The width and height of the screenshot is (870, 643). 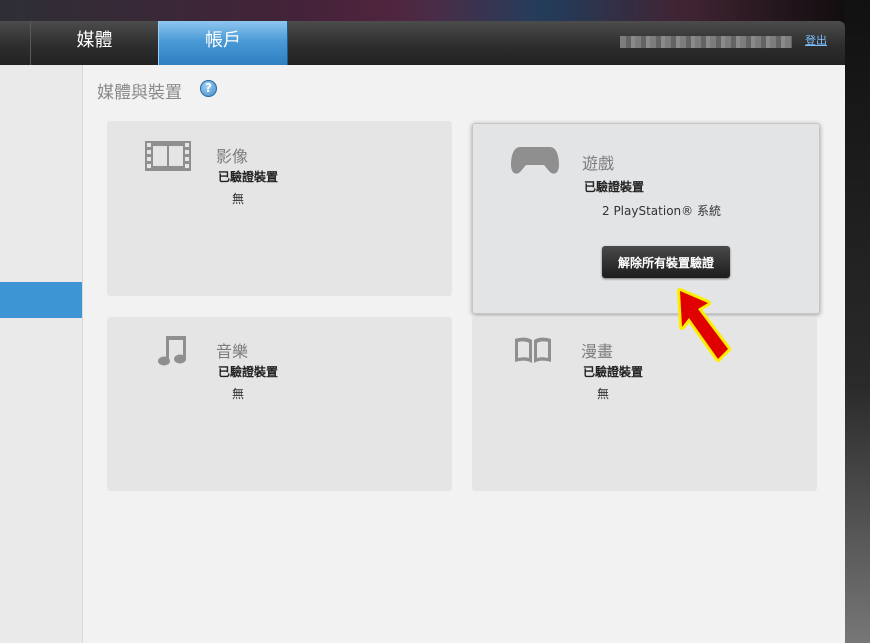 What do you see at coordinates (661, 211) in the screenshot?
I see `card-value: 2 PlayStation® 系統` at bounding box center [661, 211].